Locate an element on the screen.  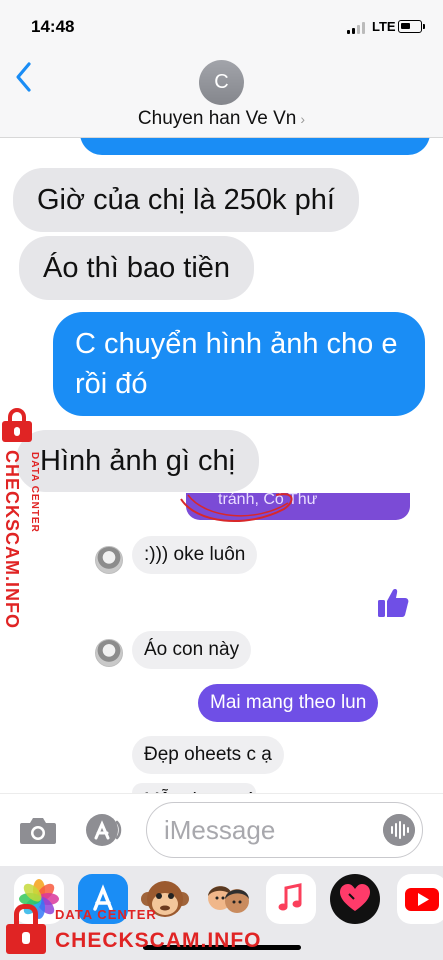
network-type: LTE is located at coordinates (384, 26).